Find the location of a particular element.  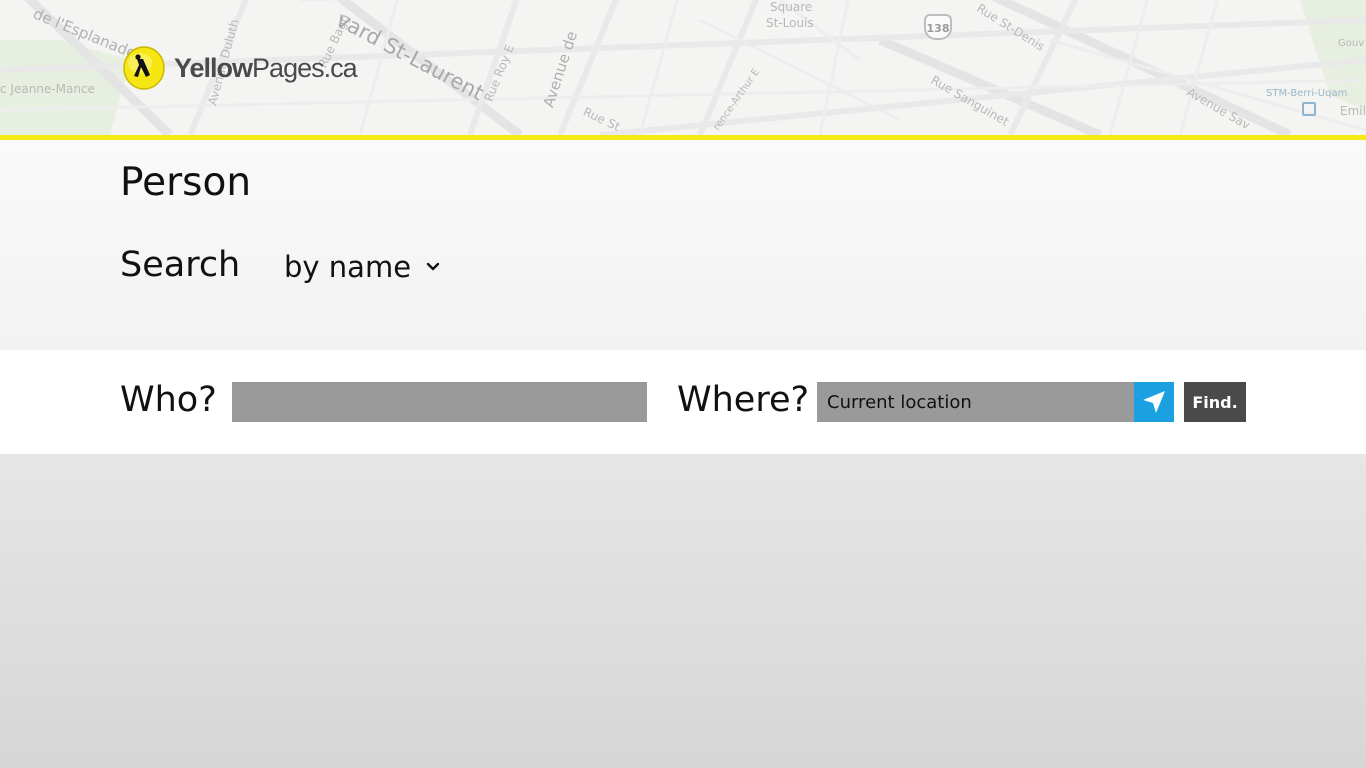

map-label: Emil is located at coordinates (1353, 111).